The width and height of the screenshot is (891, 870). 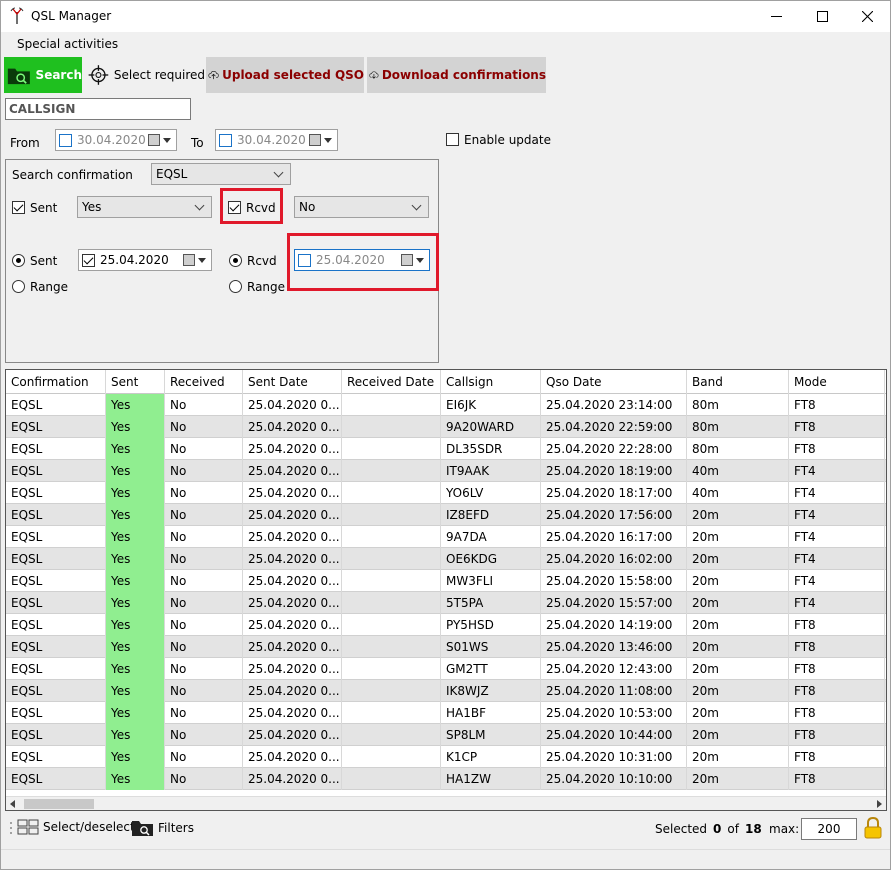 What do you see at coordinates (293, 75) in the screenshot?
I see `upload-label: Upload selected QSO` at bounding box center [293, 75].